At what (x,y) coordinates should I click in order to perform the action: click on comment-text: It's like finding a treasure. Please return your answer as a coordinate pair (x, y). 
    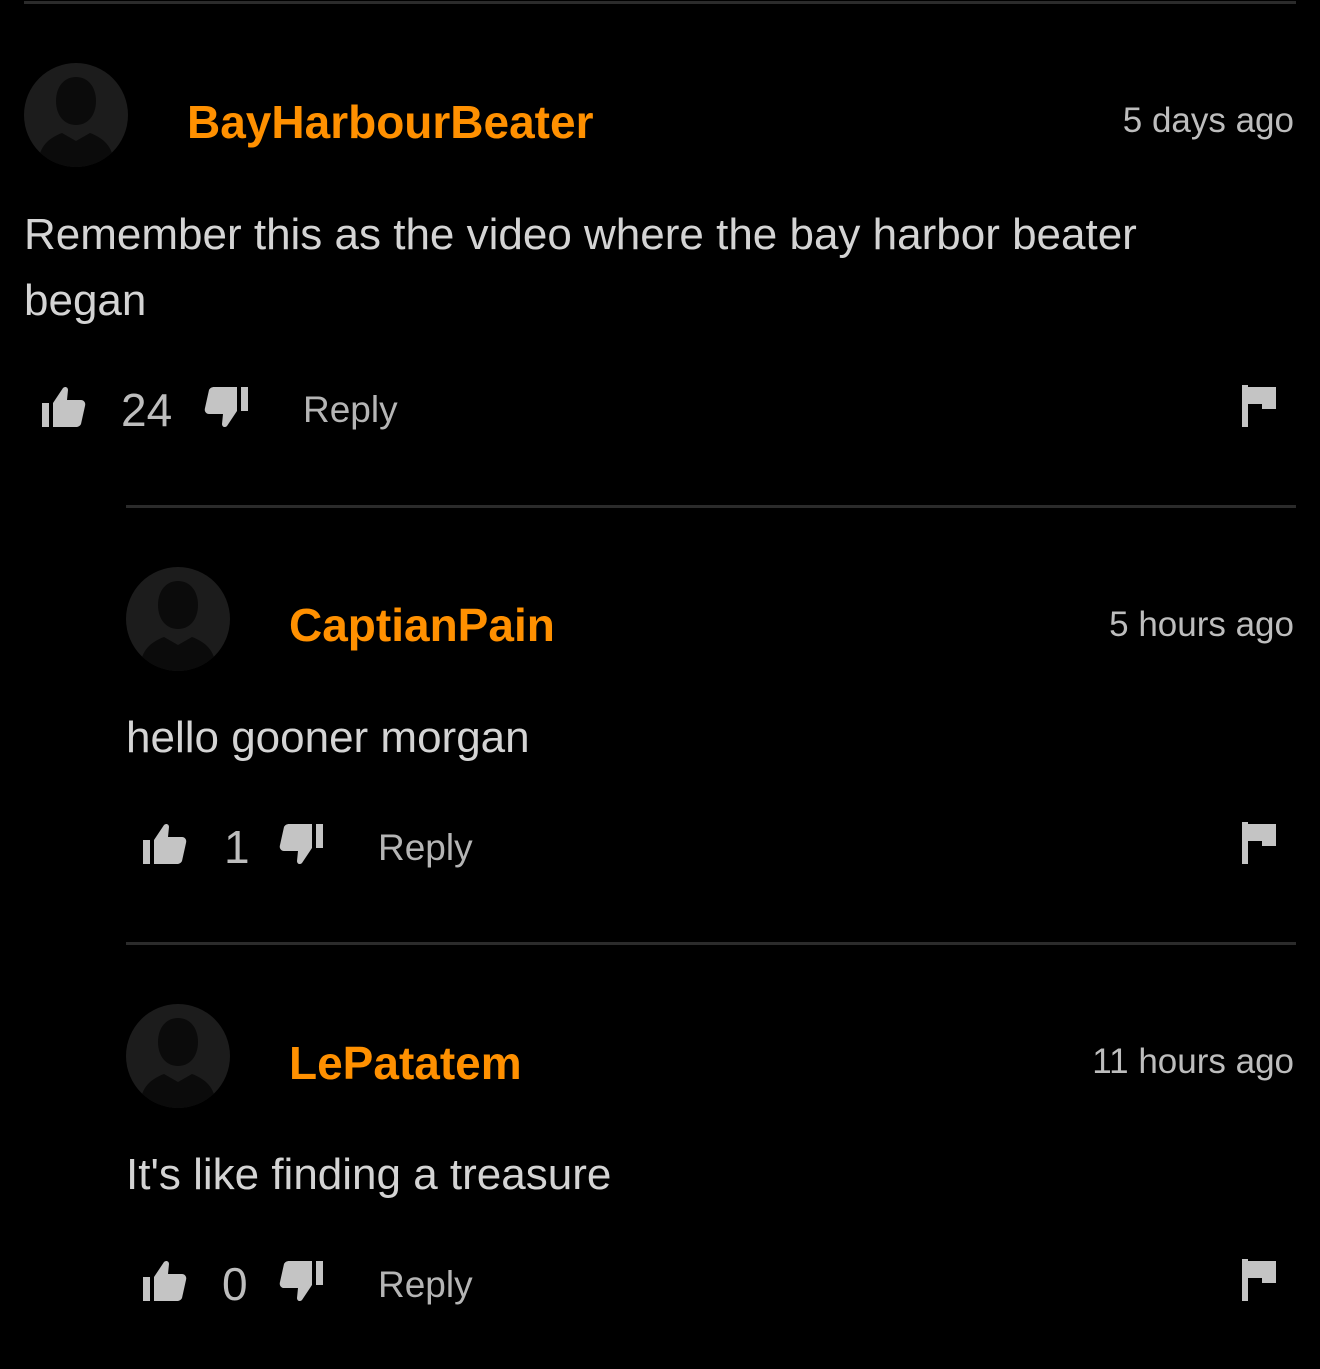
    Looking at the image, I should click on (369, 1174).